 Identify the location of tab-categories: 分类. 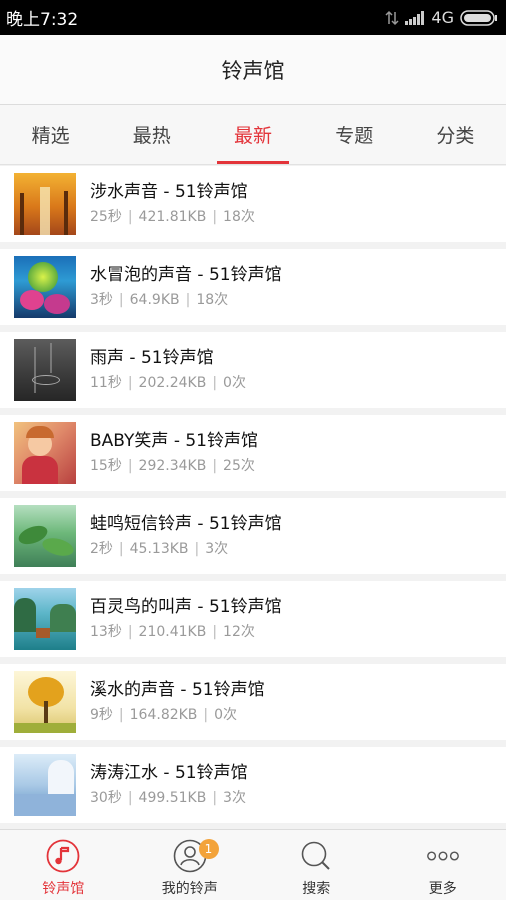
(455, 134).